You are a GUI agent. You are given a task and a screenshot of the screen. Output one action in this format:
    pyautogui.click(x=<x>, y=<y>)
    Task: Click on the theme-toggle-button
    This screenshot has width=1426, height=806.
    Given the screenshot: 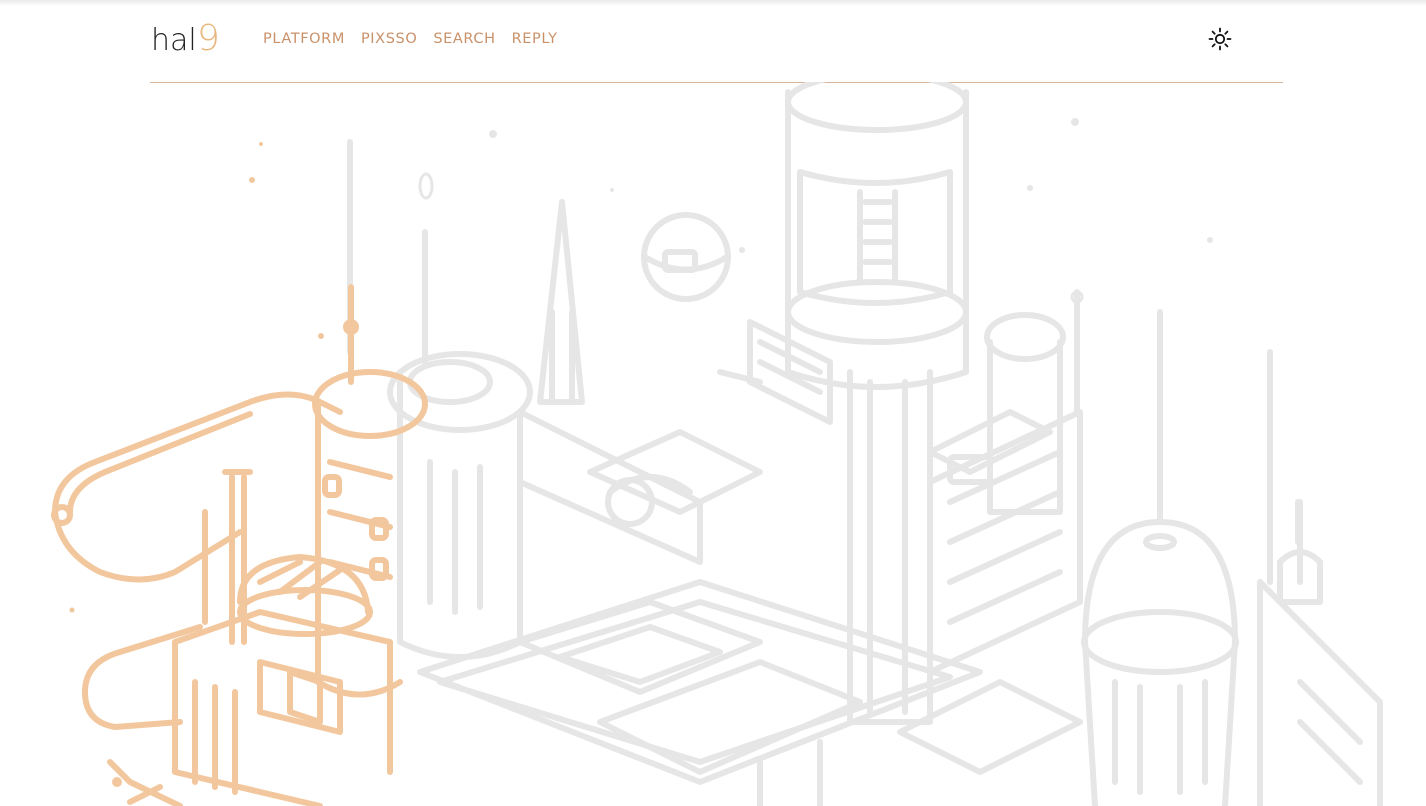 What is the action you would take?
    pyautogui.click(x=1220, y=39)
    